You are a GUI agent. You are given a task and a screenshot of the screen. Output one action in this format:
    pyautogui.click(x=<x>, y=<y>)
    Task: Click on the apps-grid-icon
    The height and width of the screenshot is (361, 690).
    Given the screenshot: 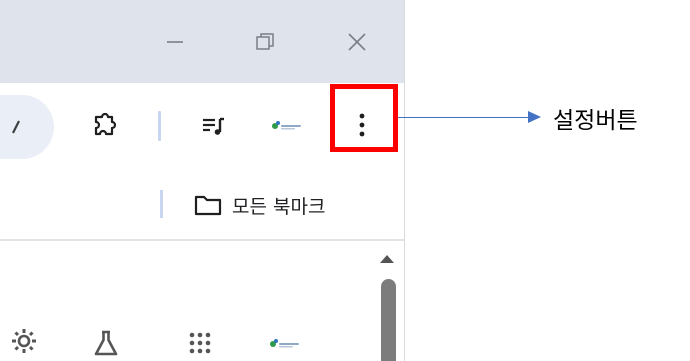 What is the action you would take?
    pyautogui.click(x=200, y=343)
    